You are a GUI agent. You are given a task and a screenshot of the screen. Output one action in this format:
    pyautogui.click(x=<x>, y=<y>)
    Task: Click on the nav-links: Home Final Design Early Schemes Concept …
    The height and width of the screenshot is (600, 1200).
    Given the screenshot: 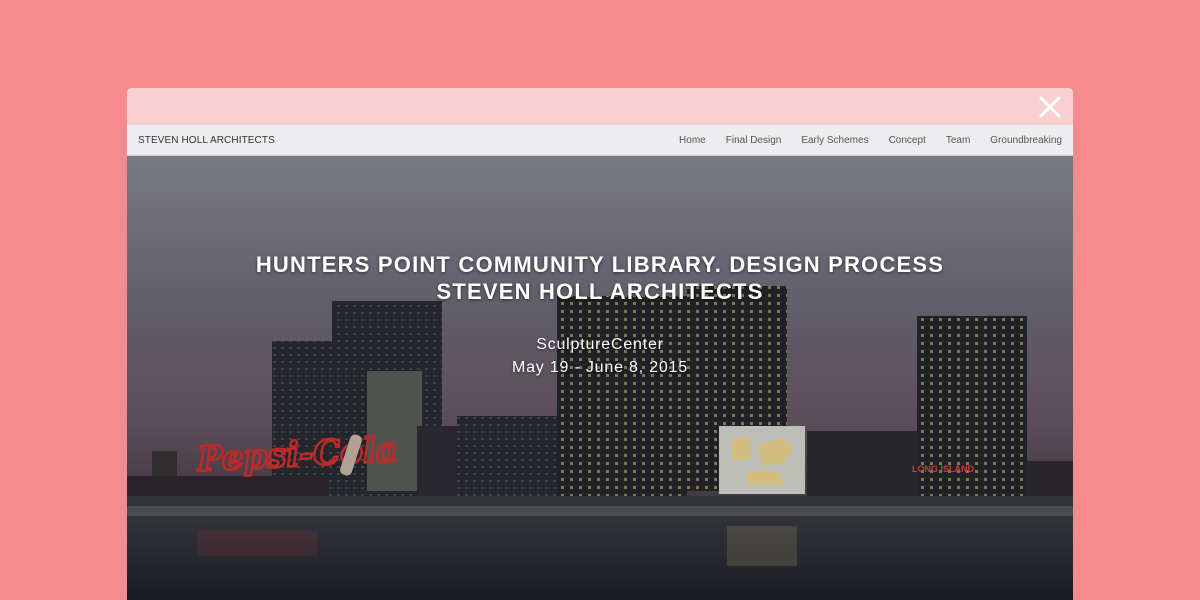 What is the action you would take?
    pyautogui.click(x=871, y=140)
    